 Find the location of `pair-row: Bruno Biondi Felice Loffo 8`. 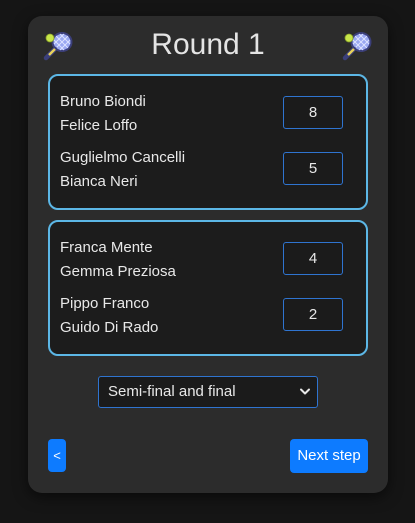

pair-row: Bruno Biondi Felice Loffo 8 is located at coordinates (210, 115).